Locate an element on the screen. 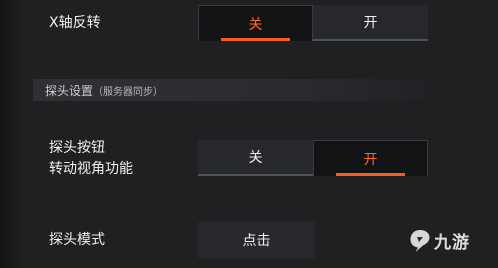 The width and height of the screenshot is (498, 268). probe-mode-value: 点击 is located at coordinates (256, 241).